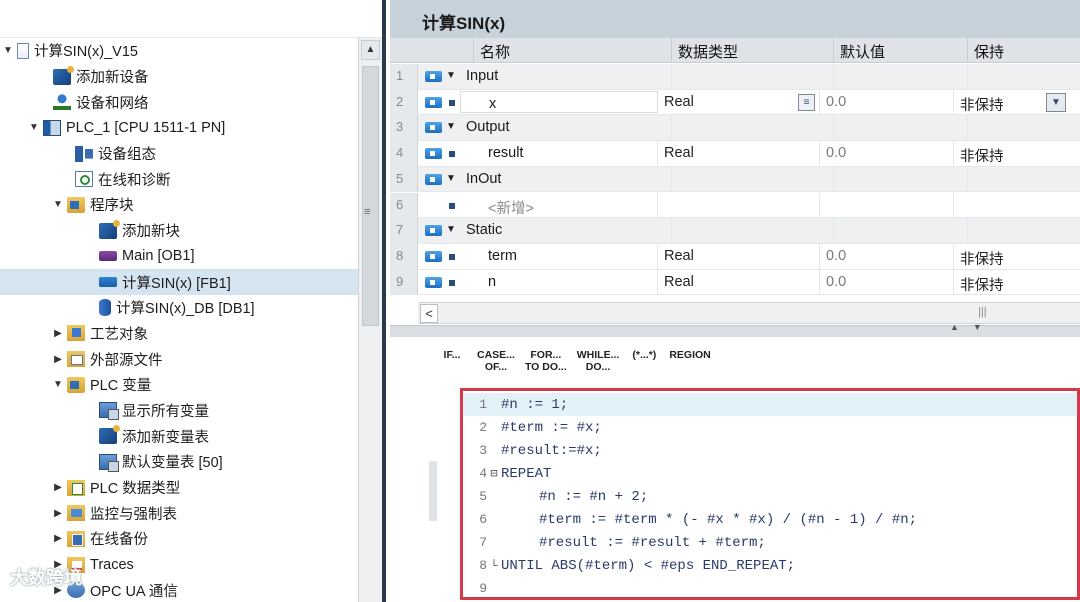 This screenshot has height=602, width=1080. I want to click on interface-row: 5 ▼ InOut, so click(735, 179).